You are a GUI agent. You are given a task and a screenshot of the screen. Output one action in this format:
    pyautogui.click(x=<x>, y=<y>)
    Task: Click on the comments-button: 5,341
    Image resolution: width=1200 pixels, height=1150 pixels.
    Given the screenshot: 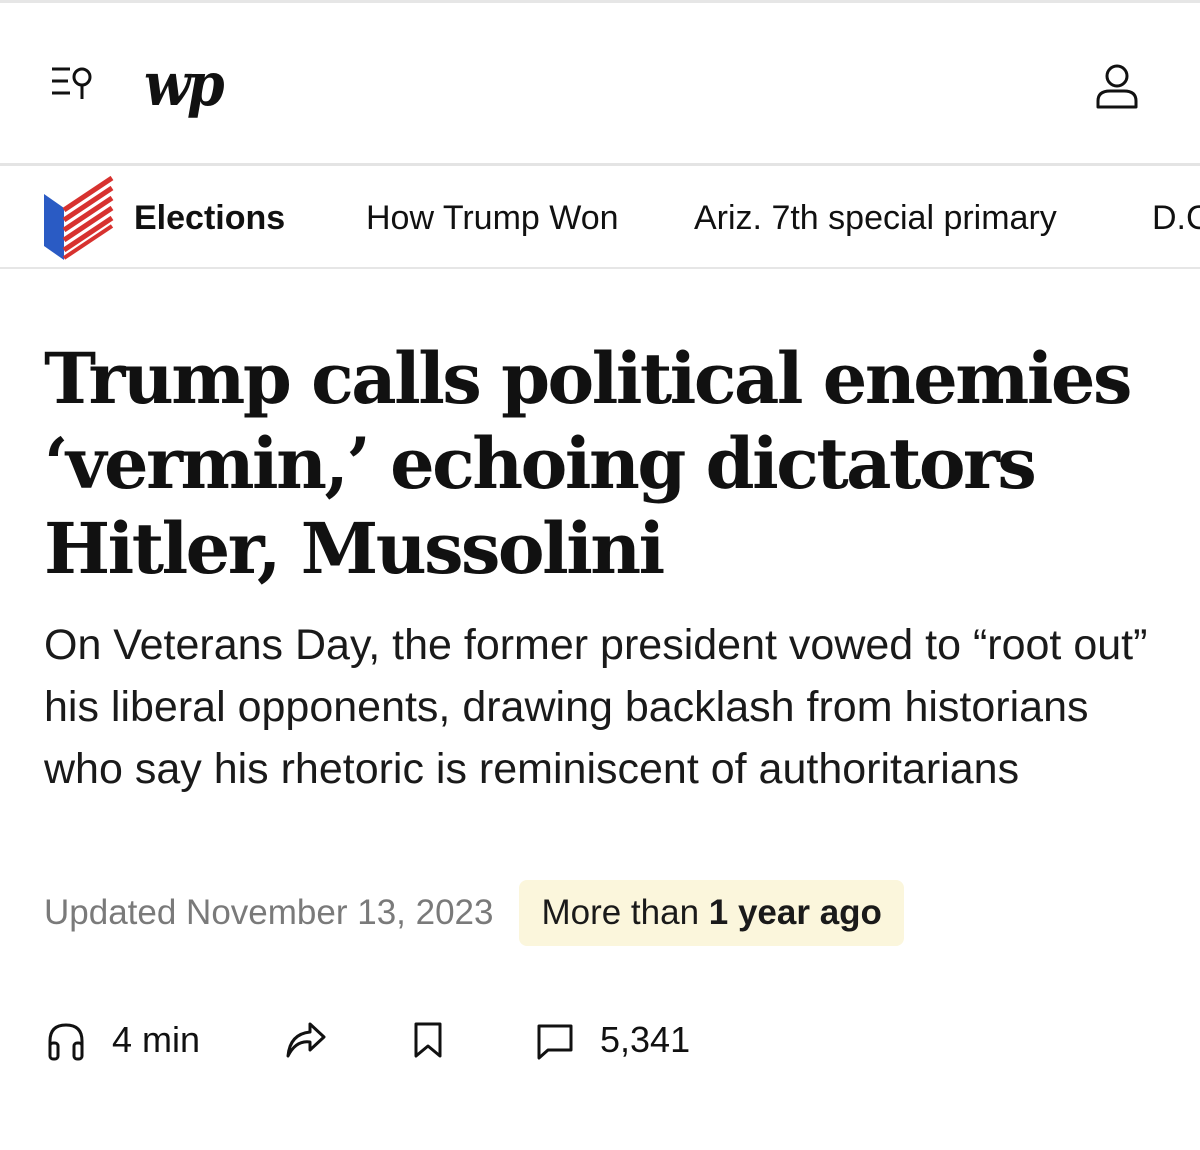 What is the action you would take?
    pyautogui.click(x=612, y=1040)
    